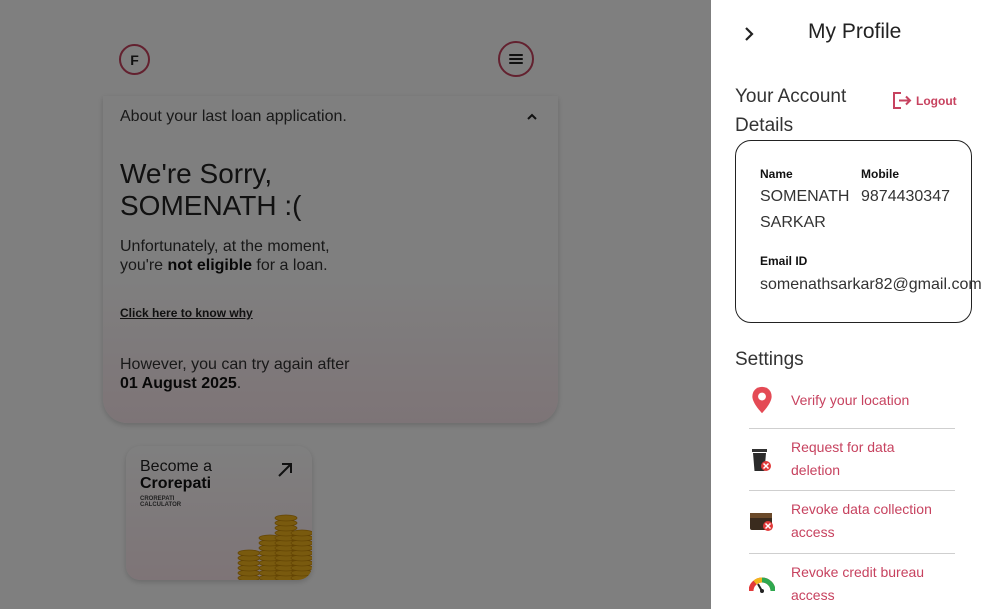 This screenshot has width=983, height=609. What do you see at coordinates (762, 585) in the screenshot?
I see `credit-gauge-icon` at bounding box center [762, 585].